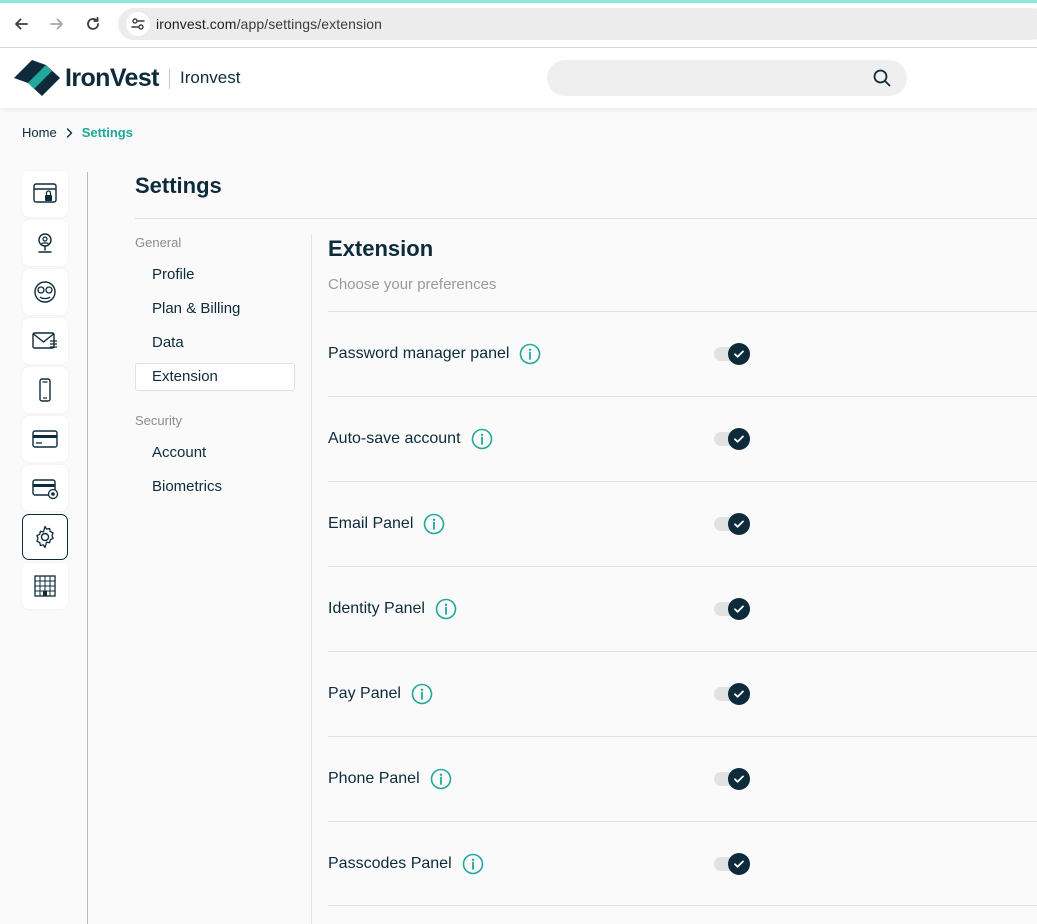 This screenshot has height=924, width=1037. Describe the element at coordinates (39, 132) in the screenshot. I see `breadcrumb-home: Home` at that location.